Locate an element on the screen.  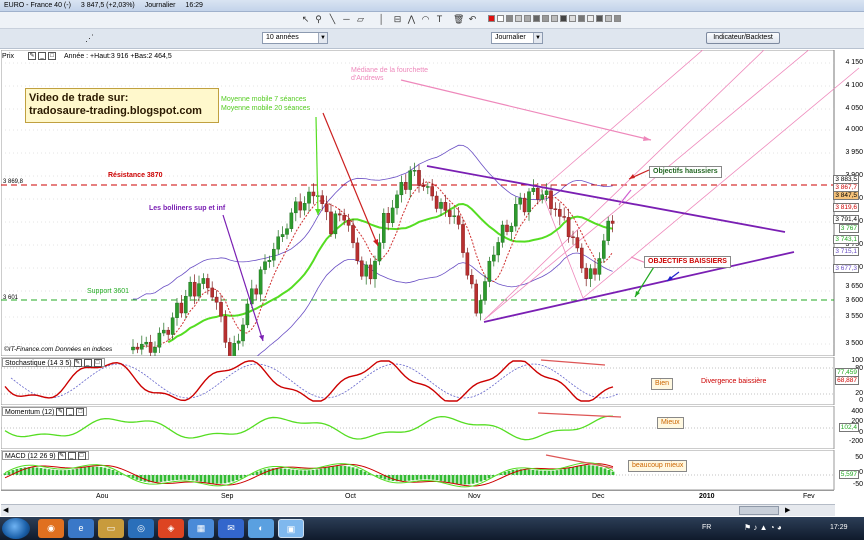
video-banner-line1: Video de trade sur: is located at coordinates (79, 98).